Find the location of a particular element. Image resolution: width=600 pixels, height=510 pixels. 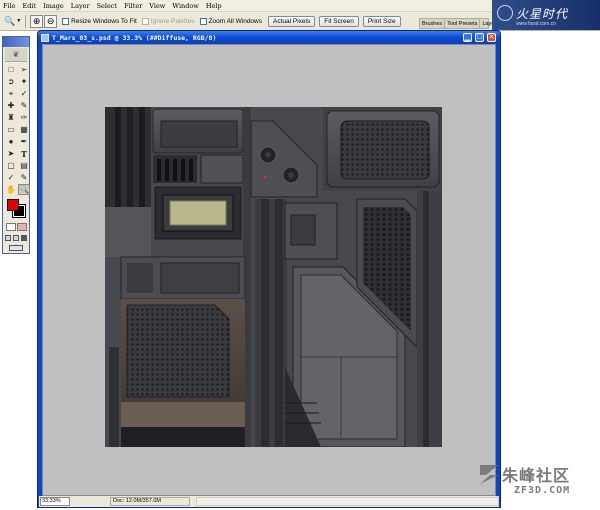

chevron-down-icon: ▼ is located at coordinates (19, 21).